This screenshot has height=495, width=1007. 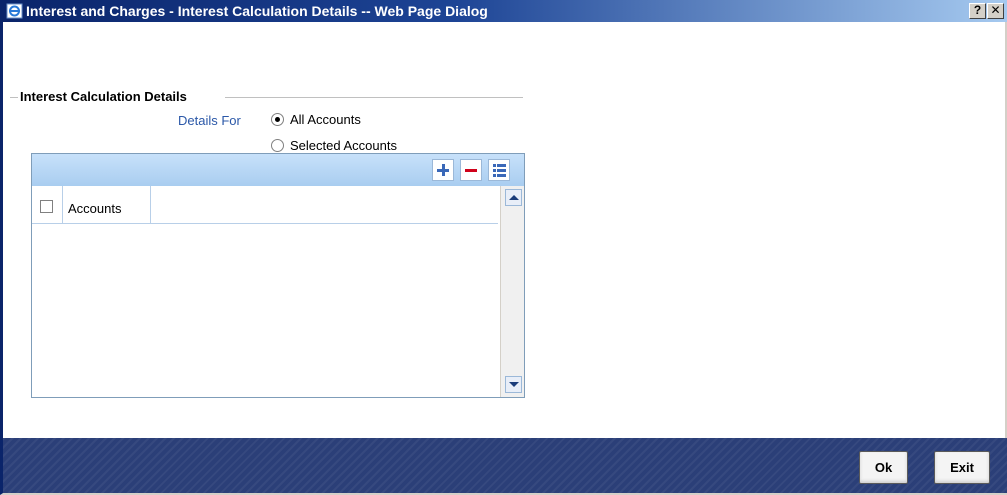 What do you see at coordinates (277, 119) in the screenshot?
I see `radio-all-accounts-button` at bounding box center [277, 119].